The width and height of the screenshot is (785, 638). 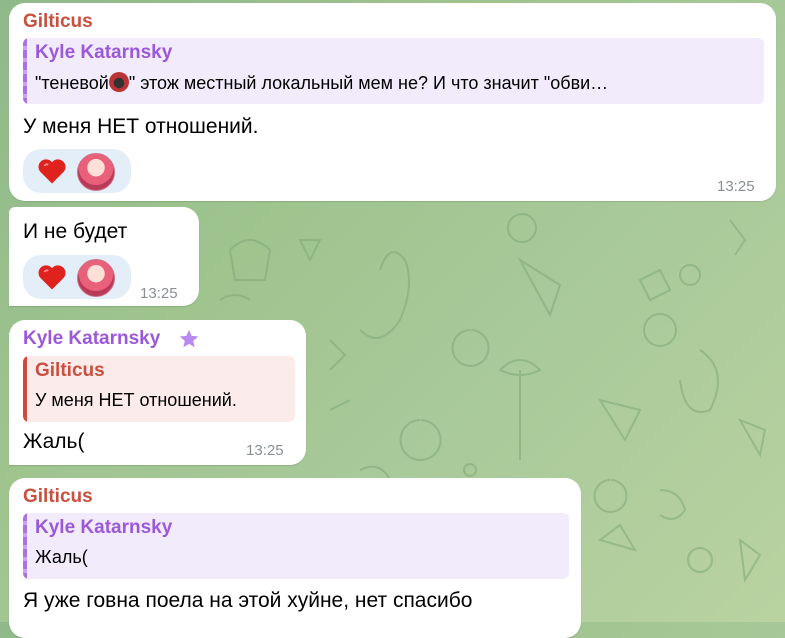 I want to click on ninja-emoji-icon, so click(x=118, y=82).